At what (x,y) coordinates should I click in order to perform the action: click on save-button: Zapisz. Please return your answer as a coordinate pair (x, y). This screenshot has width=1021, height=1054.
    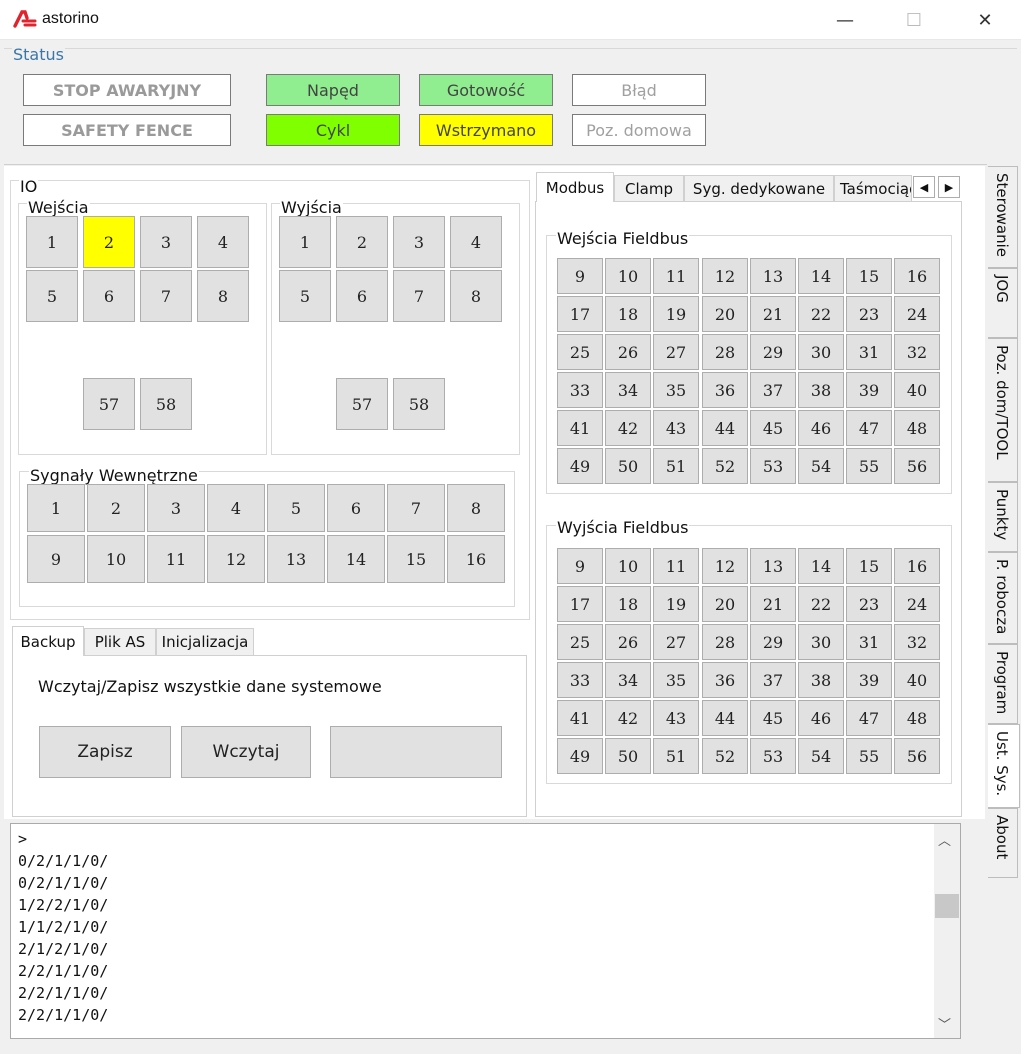
    Looking at the image, I should click on (105, 752).